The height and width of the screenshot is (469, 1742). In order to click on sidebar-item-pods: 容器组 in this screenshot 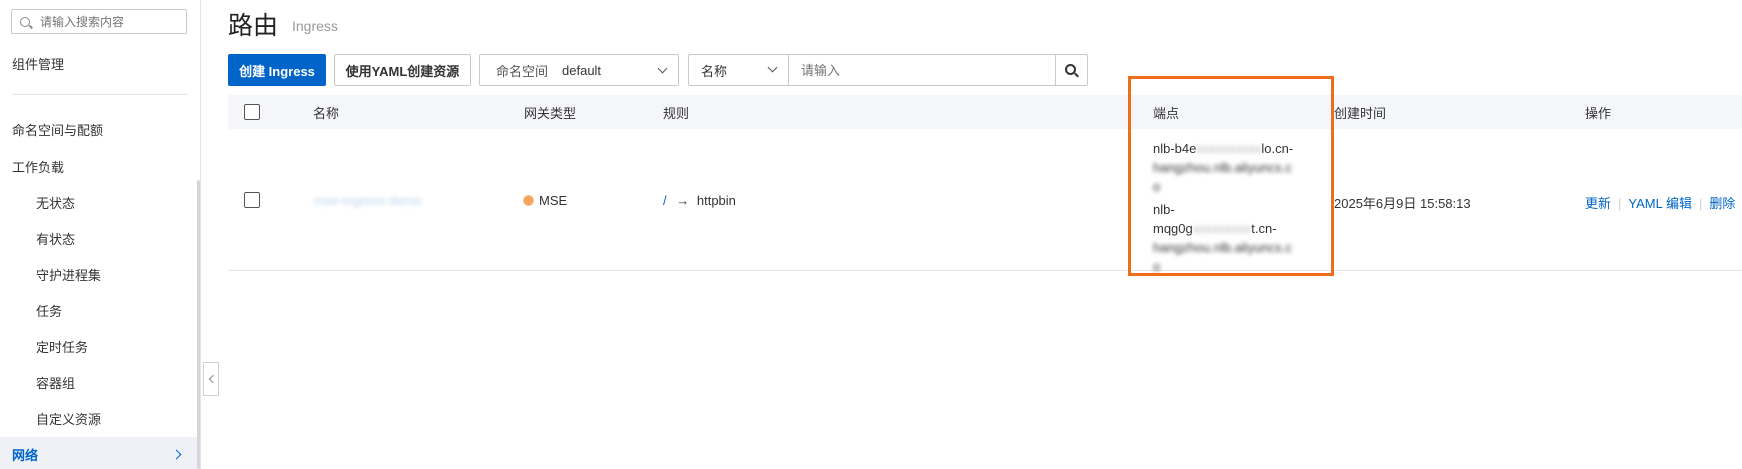, I will do `click(100, 382)`.